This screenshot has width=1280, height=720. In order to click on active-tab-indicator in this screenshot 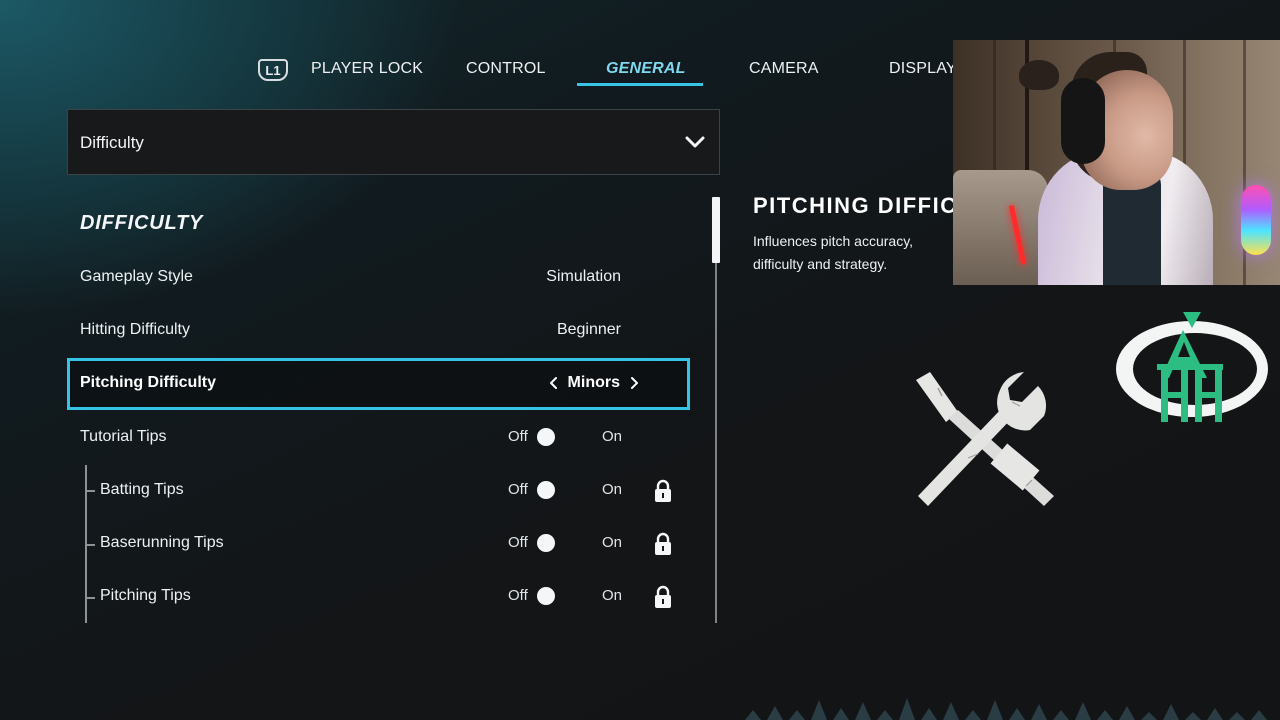, I will do `click(640, 84)`.